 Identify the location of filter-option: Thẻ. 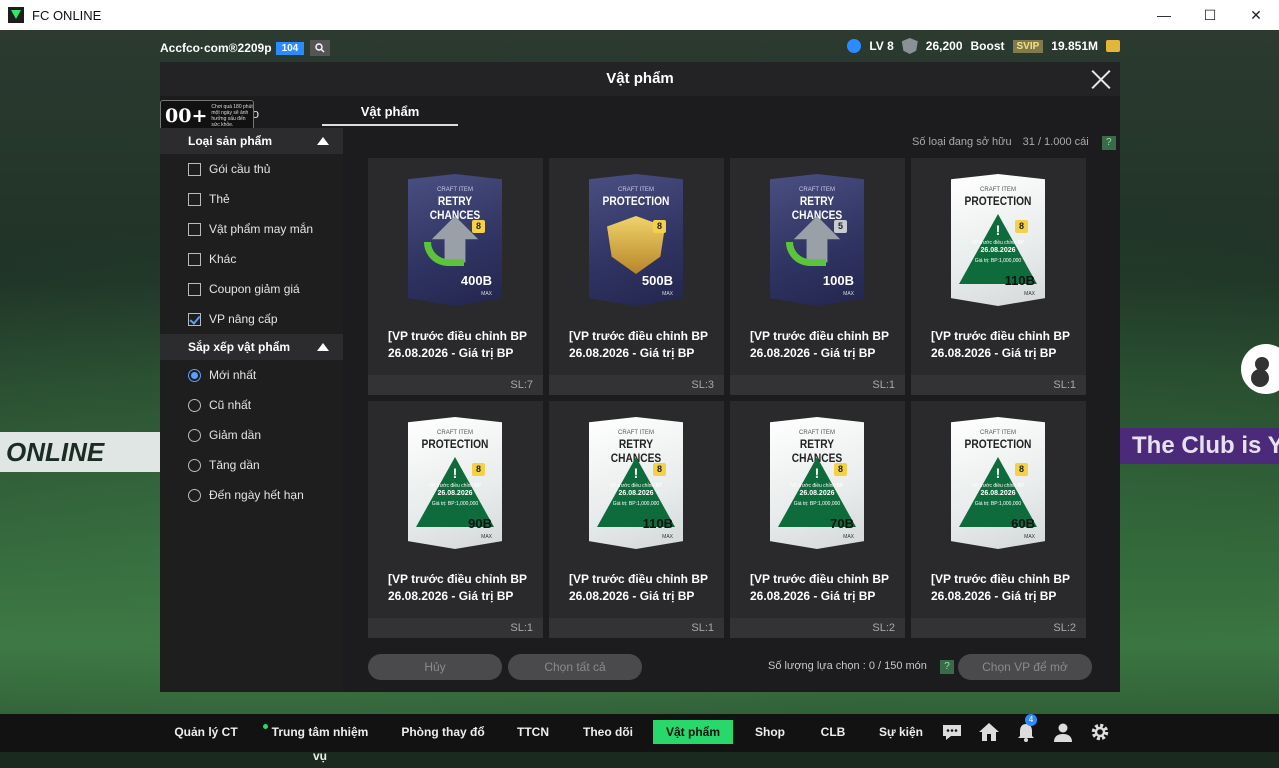
(251, 199).